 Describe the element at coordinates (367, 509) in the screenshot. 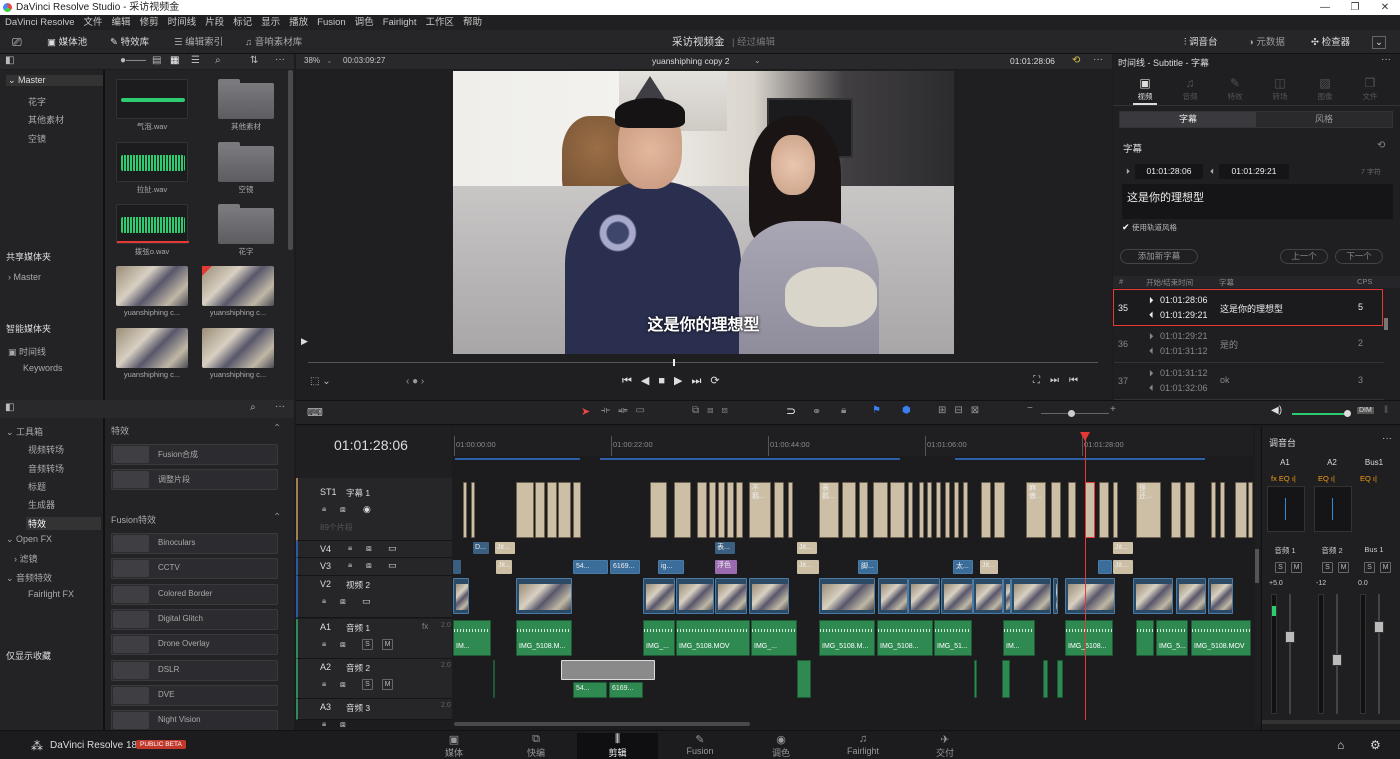

I see `eye-icon: ◉` at that location.